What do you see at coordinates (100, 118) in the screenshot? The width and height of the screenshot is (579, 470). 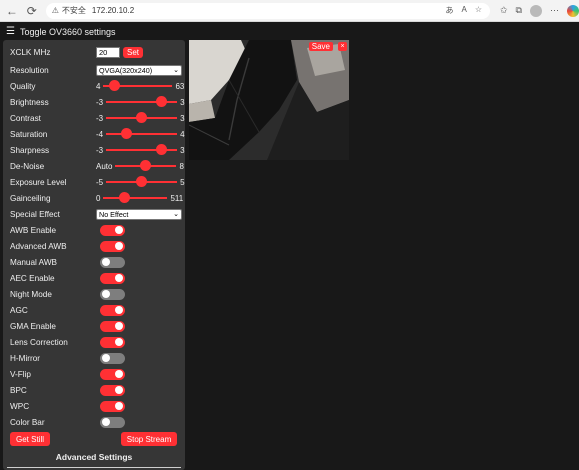 I see `contrast-min: -3` at bounding box center [100, 118].